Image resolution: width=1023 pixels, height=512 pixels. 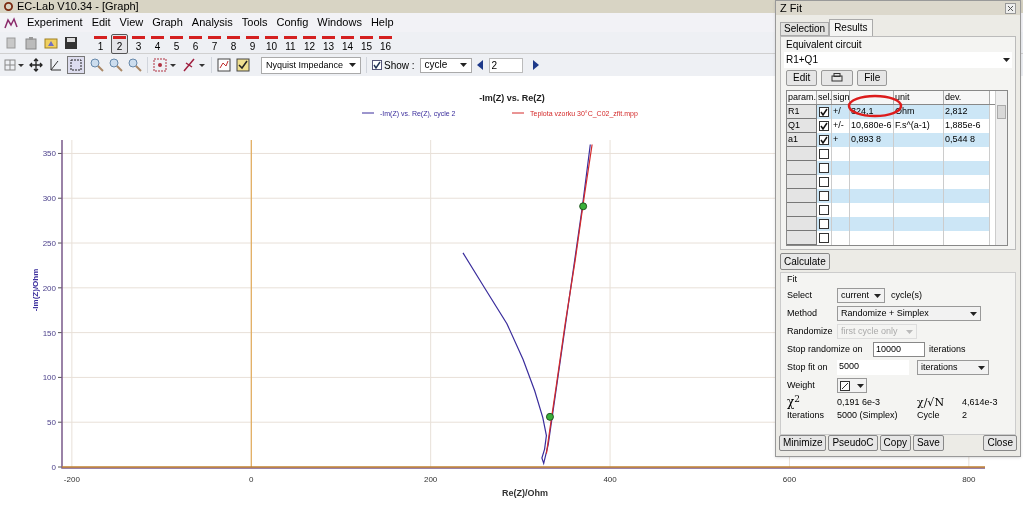 I want to click on close-icon, so click(x=1010, y=8).